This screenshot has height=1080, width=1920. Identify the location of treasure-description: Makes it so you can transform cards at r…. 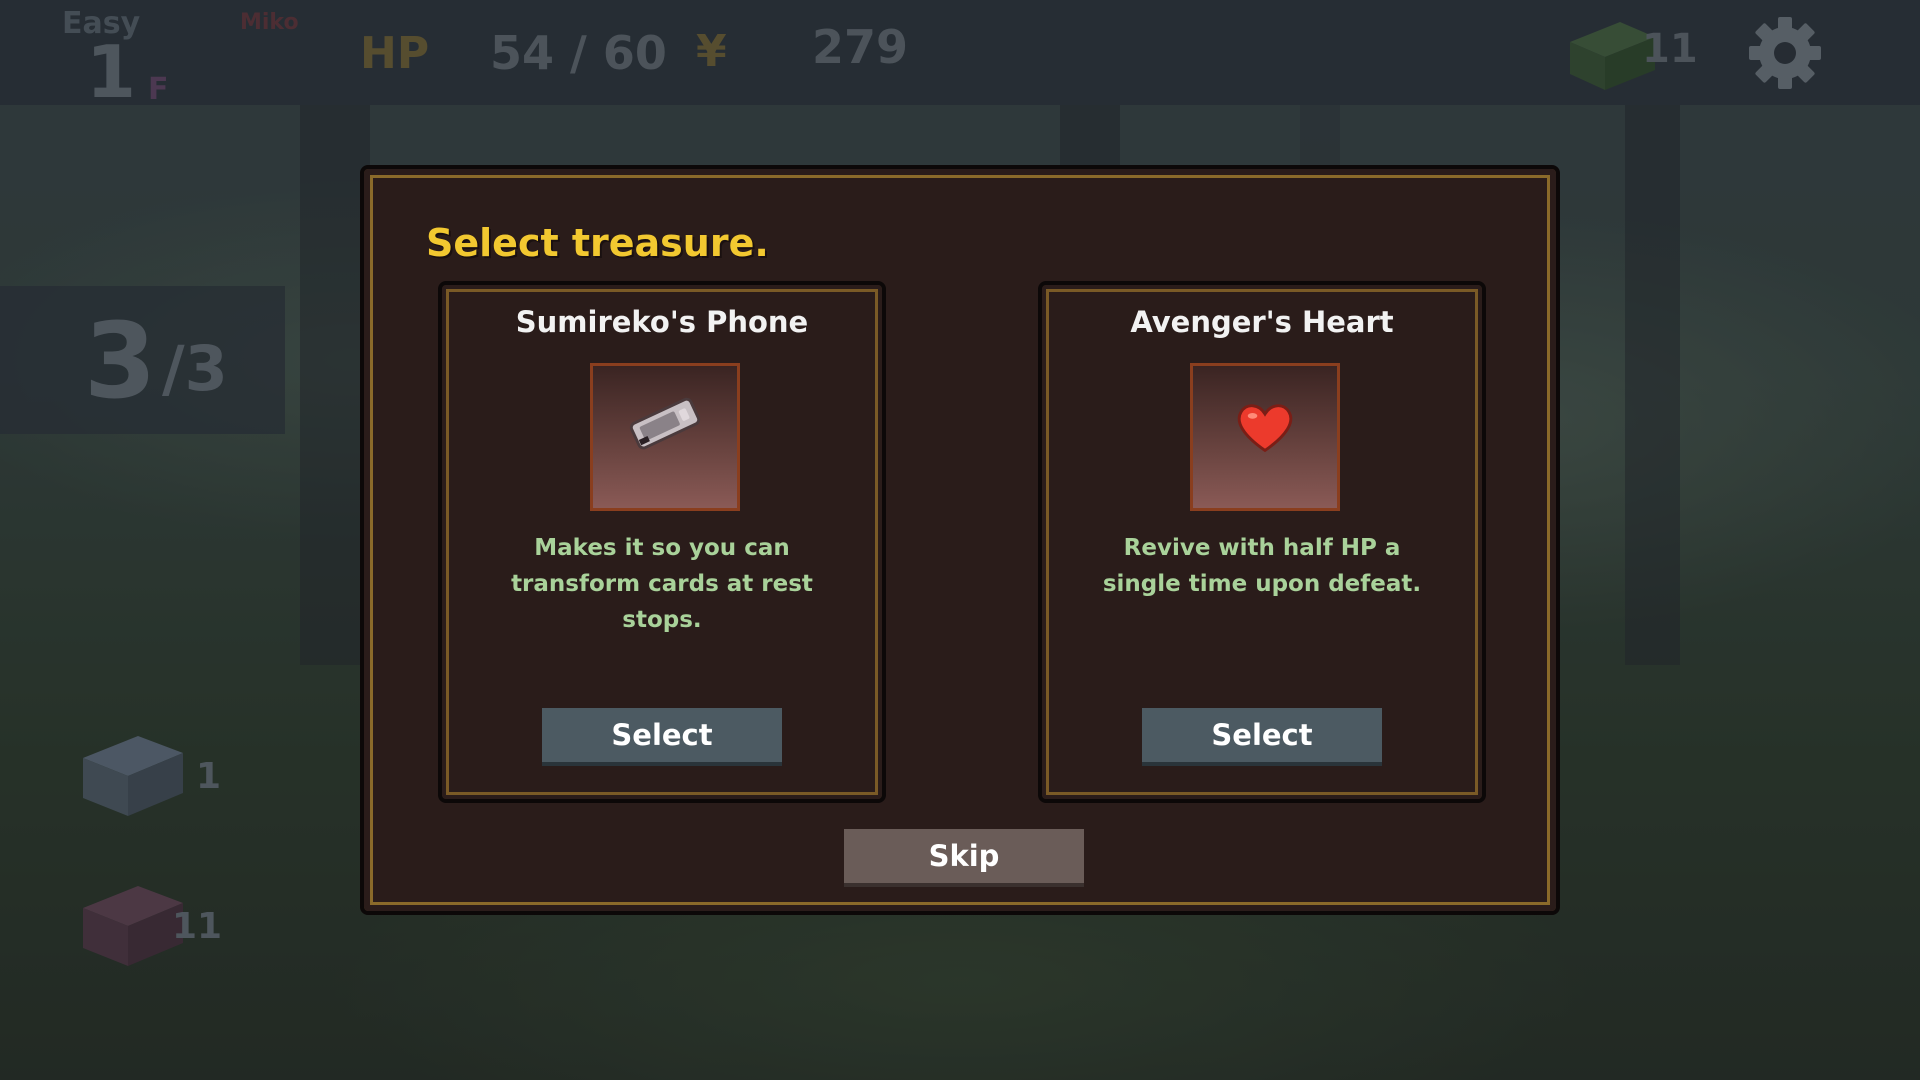
(662, 584).